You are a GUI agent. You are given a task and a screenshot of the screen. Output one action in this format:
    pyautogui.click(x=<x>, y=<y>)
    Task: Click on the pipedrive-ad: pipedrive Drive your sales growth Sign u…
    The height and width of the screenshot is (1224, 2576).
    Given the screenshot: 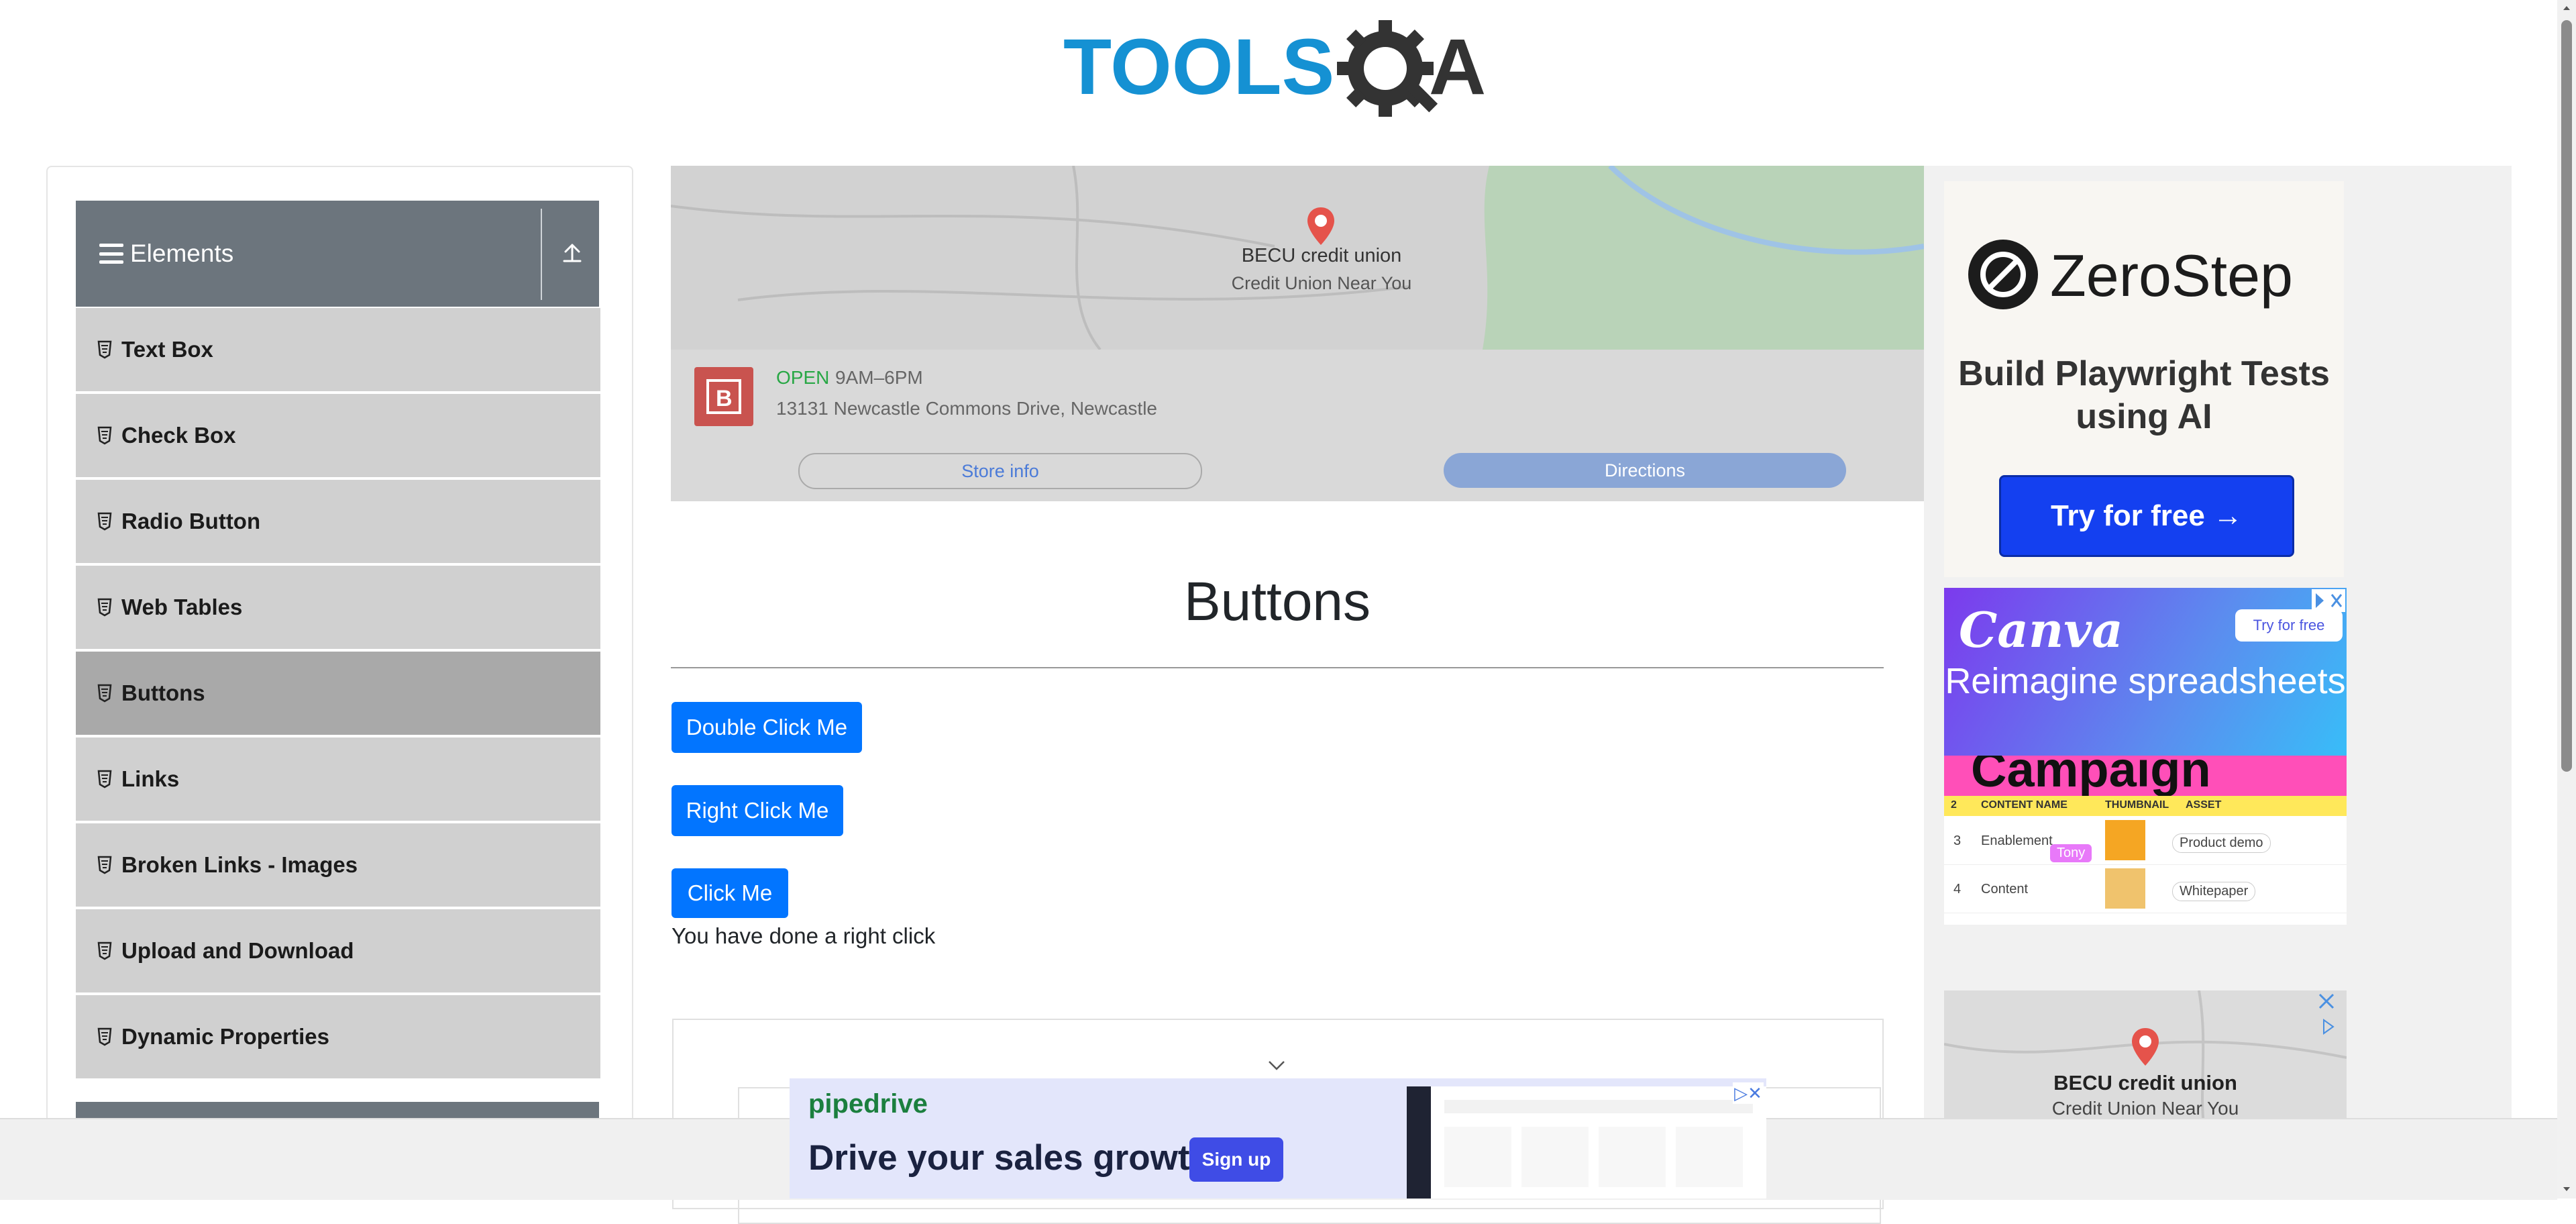 What is the action you would take?
    pyautogui.click(x=1278, y=1138)
    